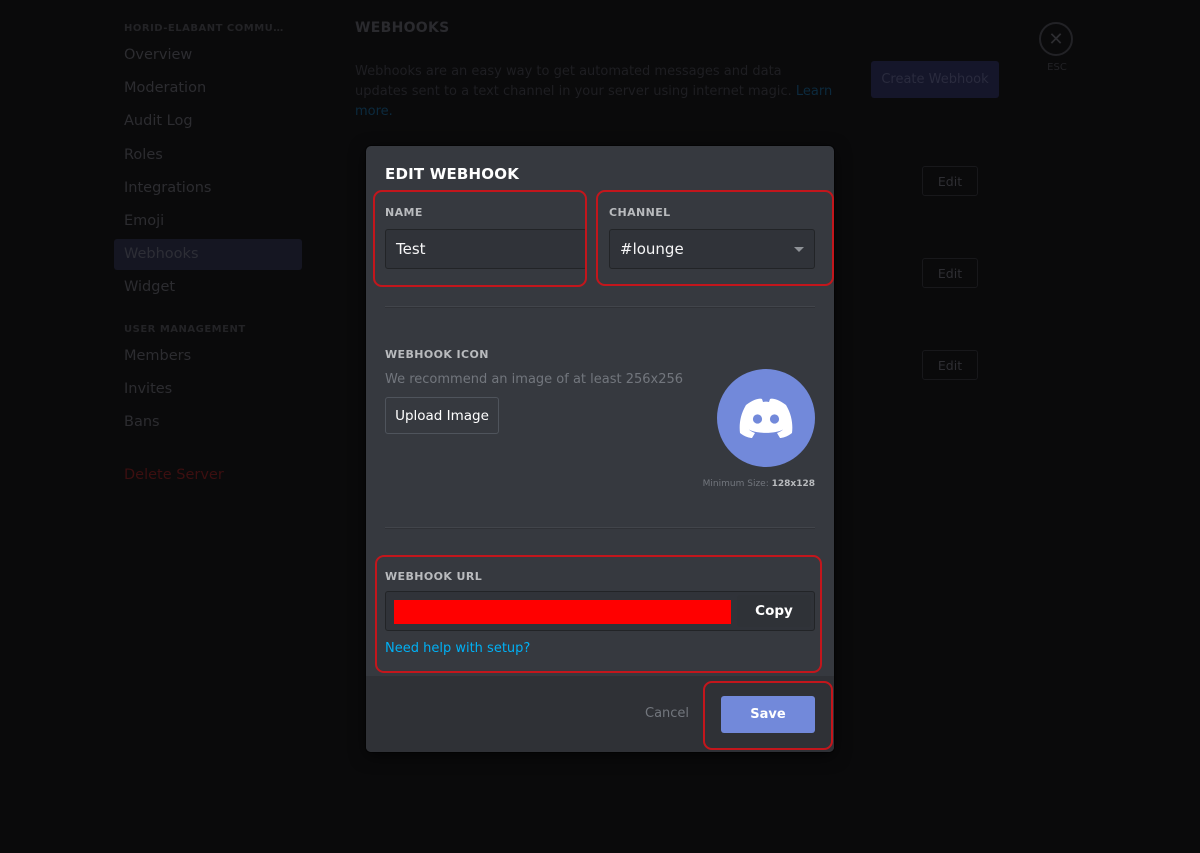 The width and height of the screenshot is (1200, 853). Describe the element at coordinates (437, 354) in the screenshot. I see `webhook-icon-label: WEBHOOK ICON` at that location.